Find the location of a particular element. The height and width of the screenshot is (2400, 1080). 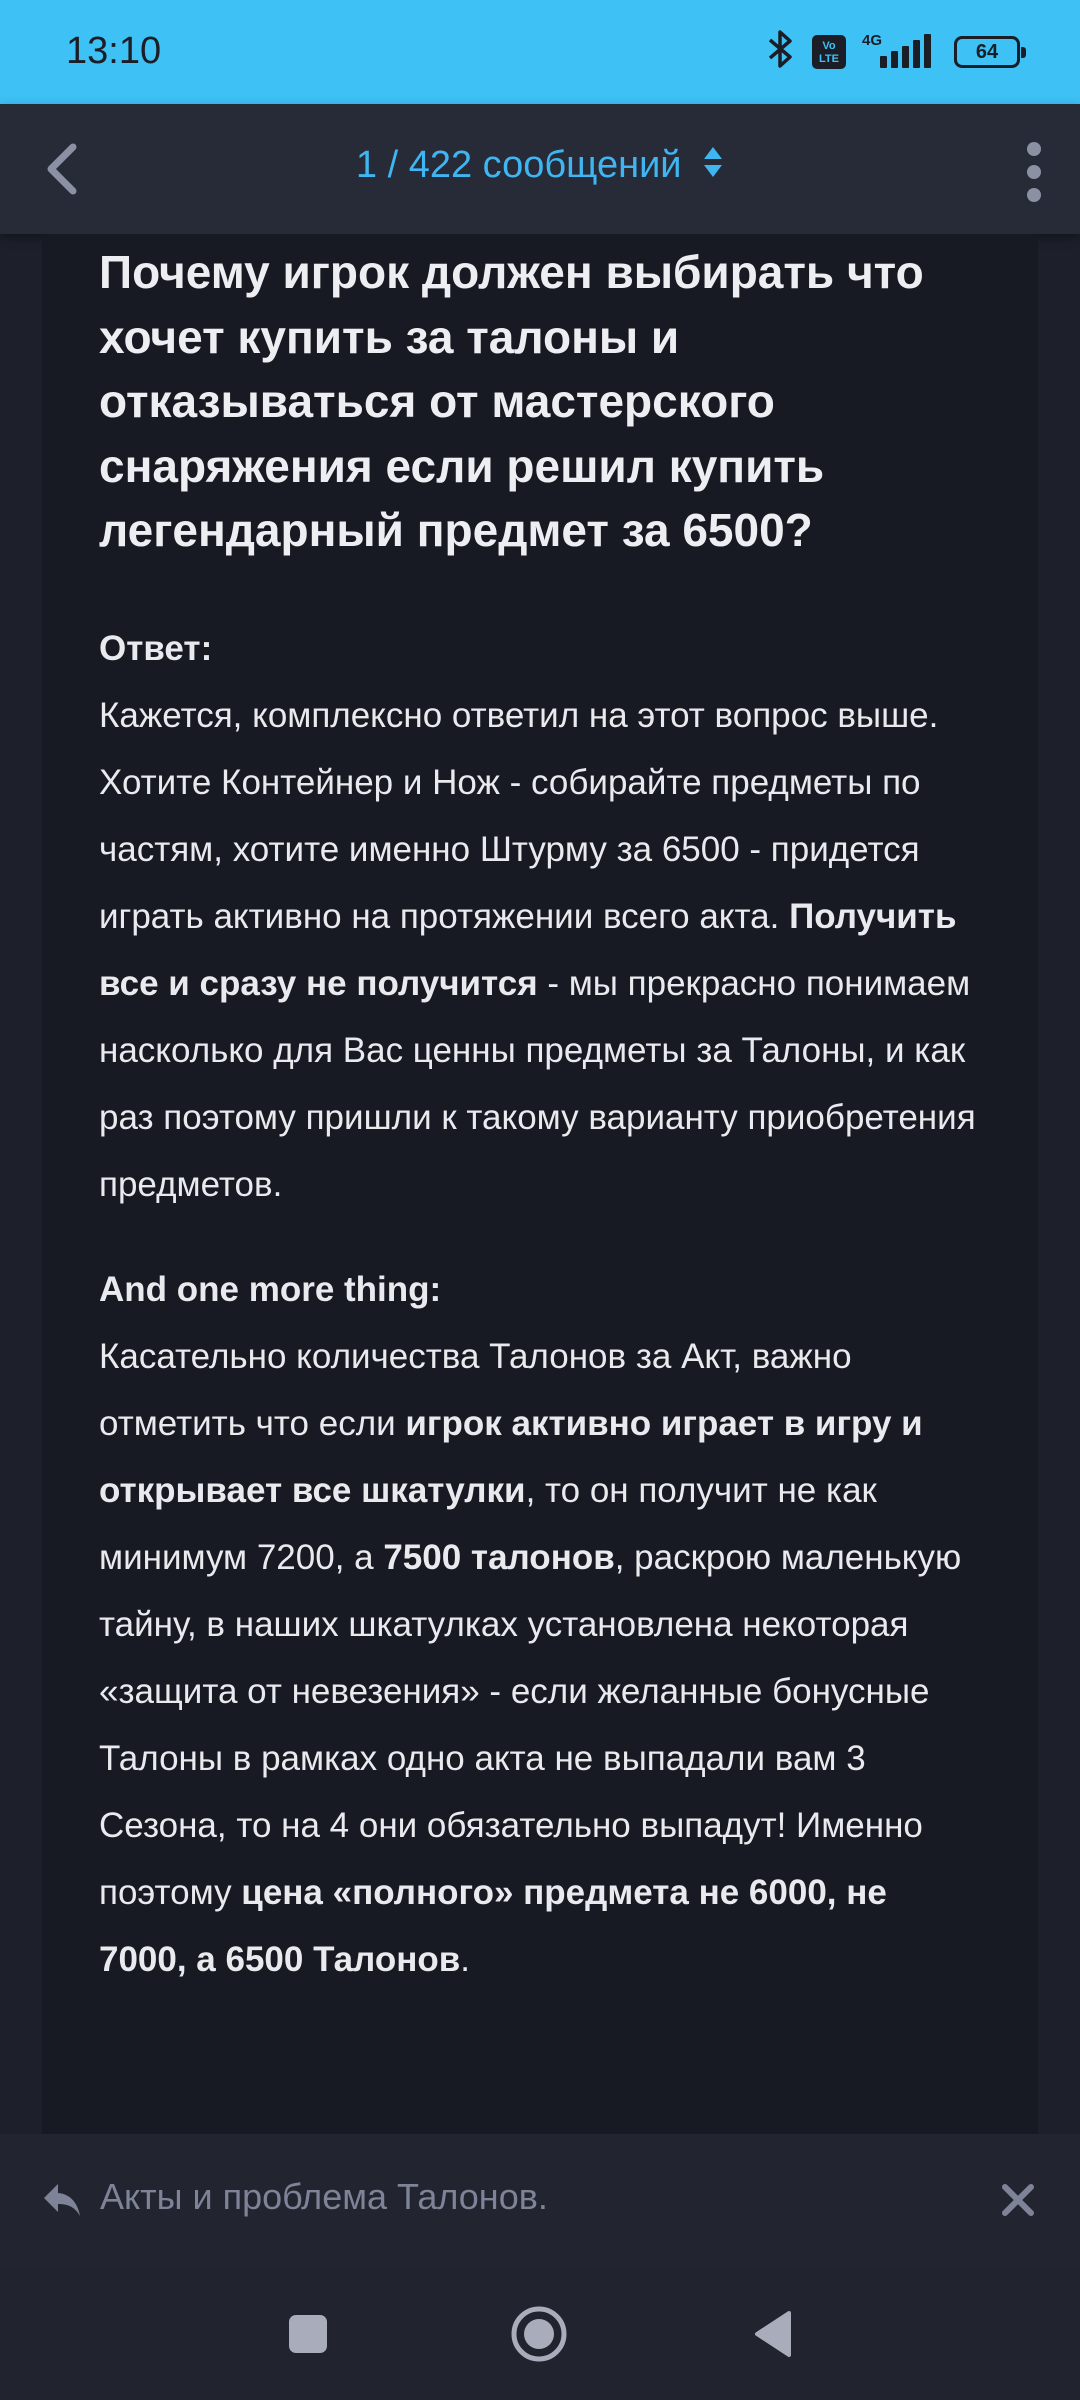

battery-icon: 64 is located at coordinates (990, 52).